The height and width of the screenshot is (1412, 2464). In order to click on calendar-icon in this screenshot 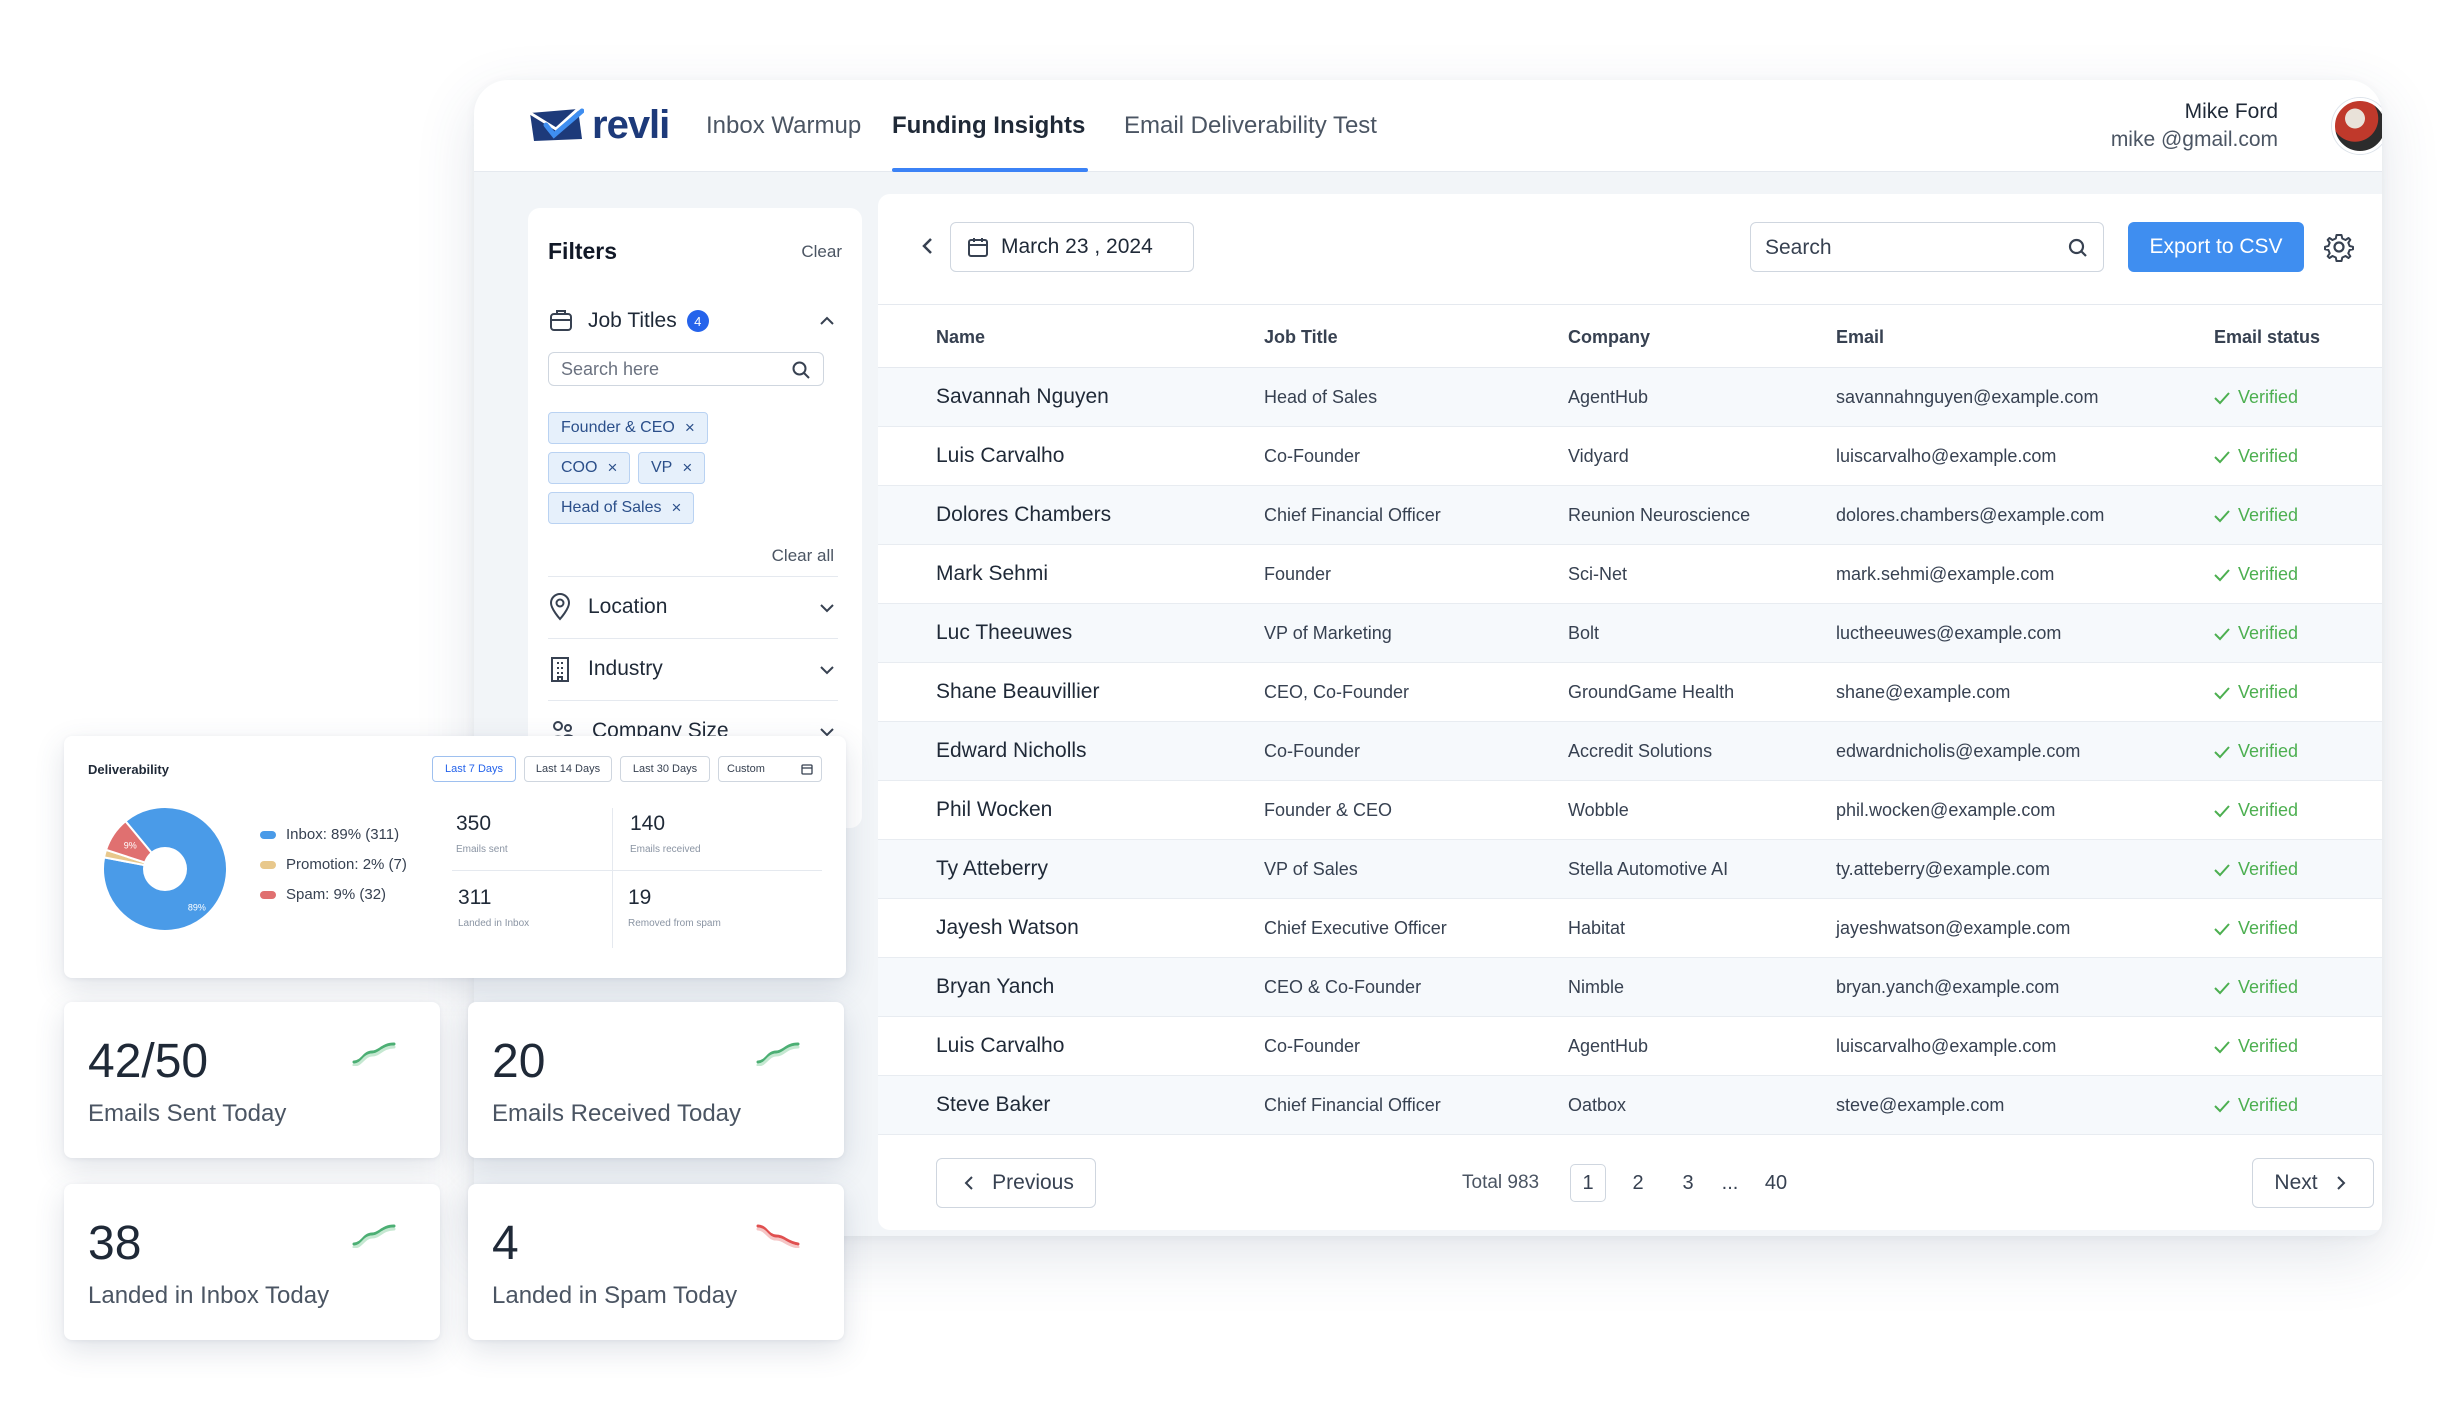, I will do `click(807, 769)`.